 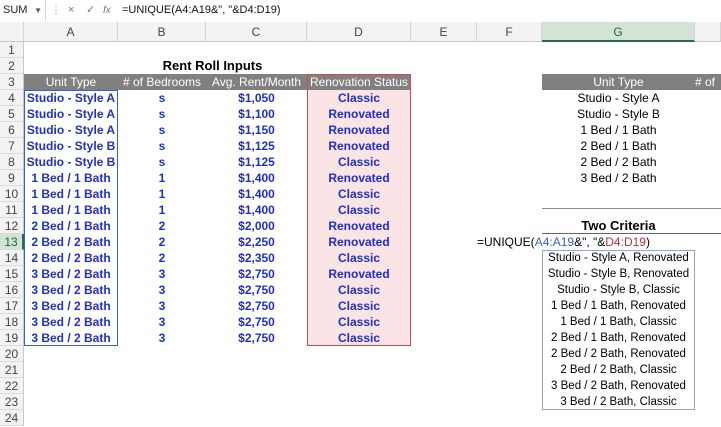 What do you see at coordinates (256, 242) in the screenshot?
I see `table-cell: $2,250` at bounding box center [256, 242].